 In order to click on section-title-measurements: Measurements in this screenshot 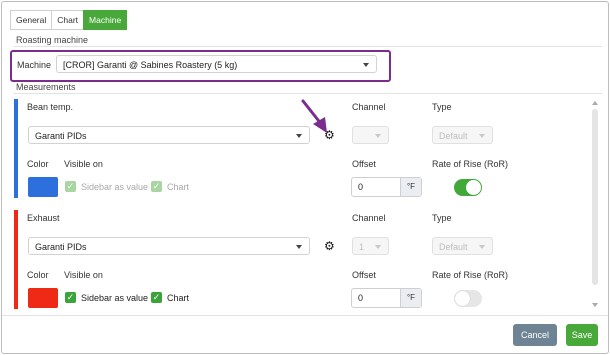, I will do `click(46, 87)`.